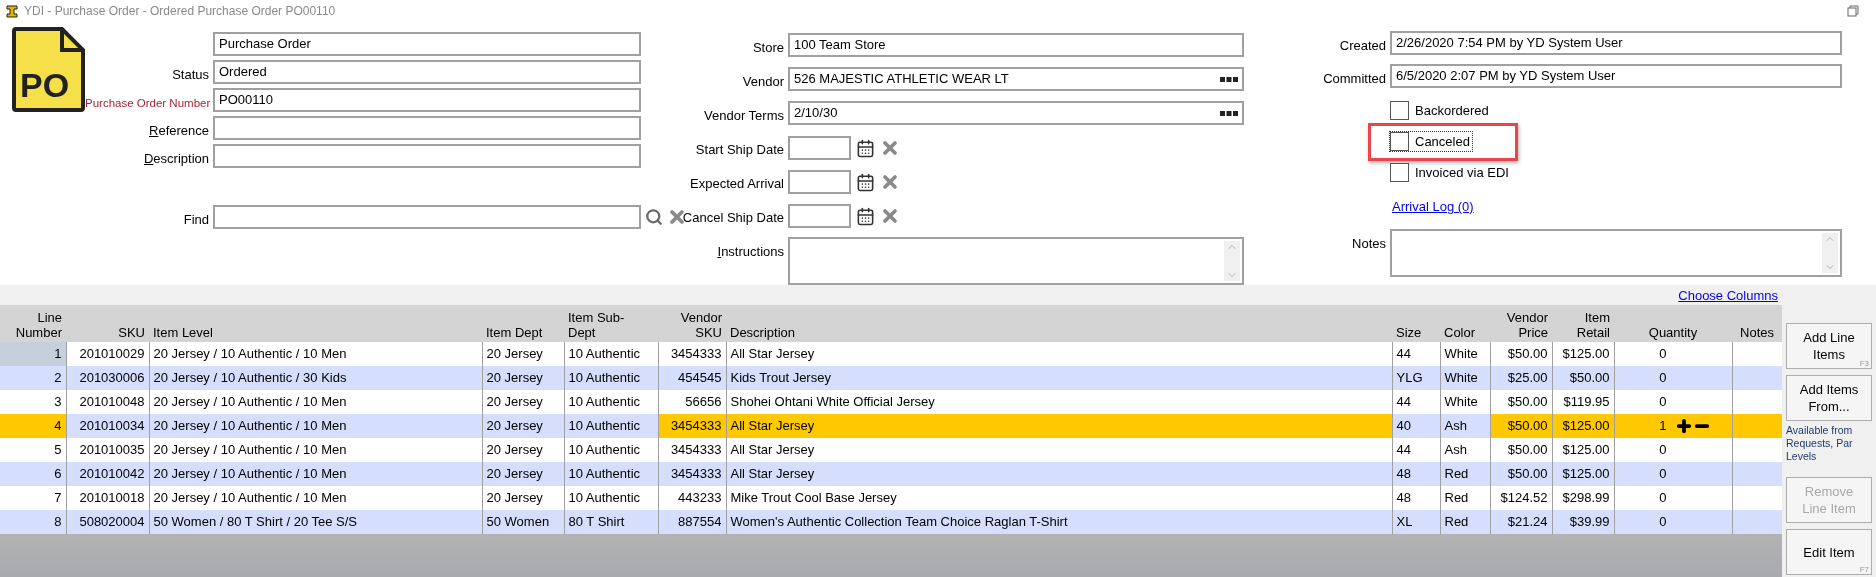 Image resolution: width=1876 pixels, height=577 pixels. Describe the element at coordinates (739, 149) in the screenshot. I see `field-label: Start Ship Date` at that location.